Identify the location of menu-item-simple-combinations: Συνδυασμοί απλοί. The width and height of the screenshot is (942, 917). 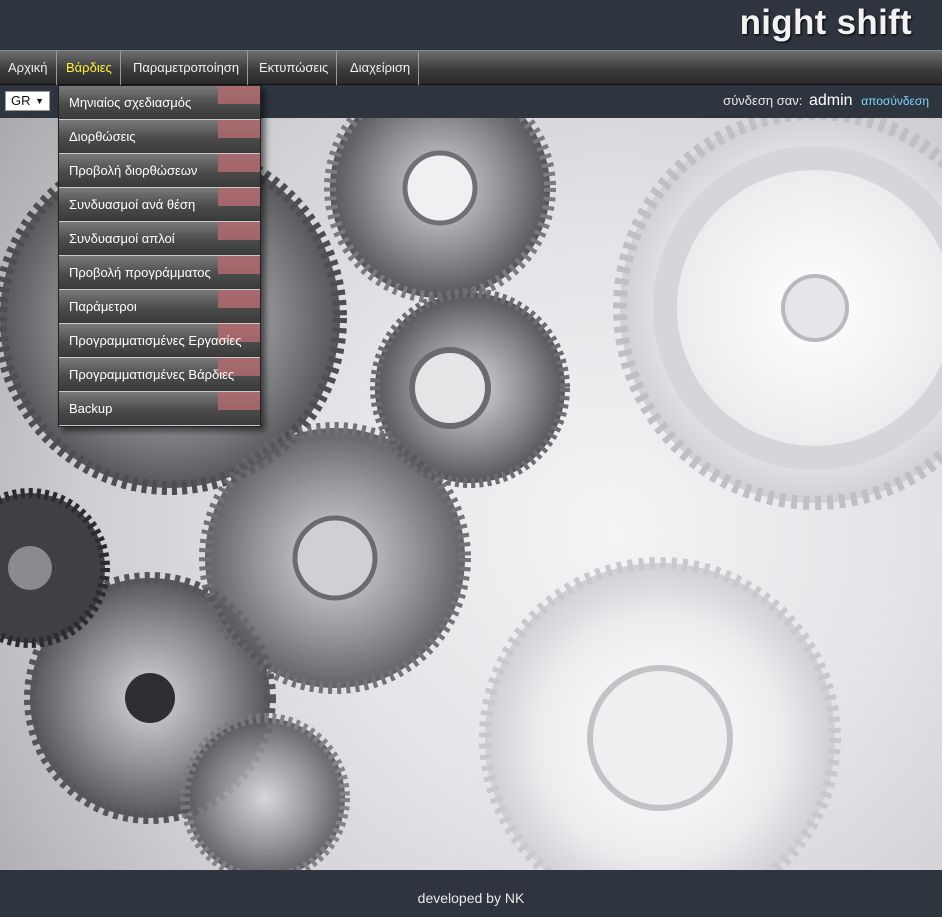
(159, 239).